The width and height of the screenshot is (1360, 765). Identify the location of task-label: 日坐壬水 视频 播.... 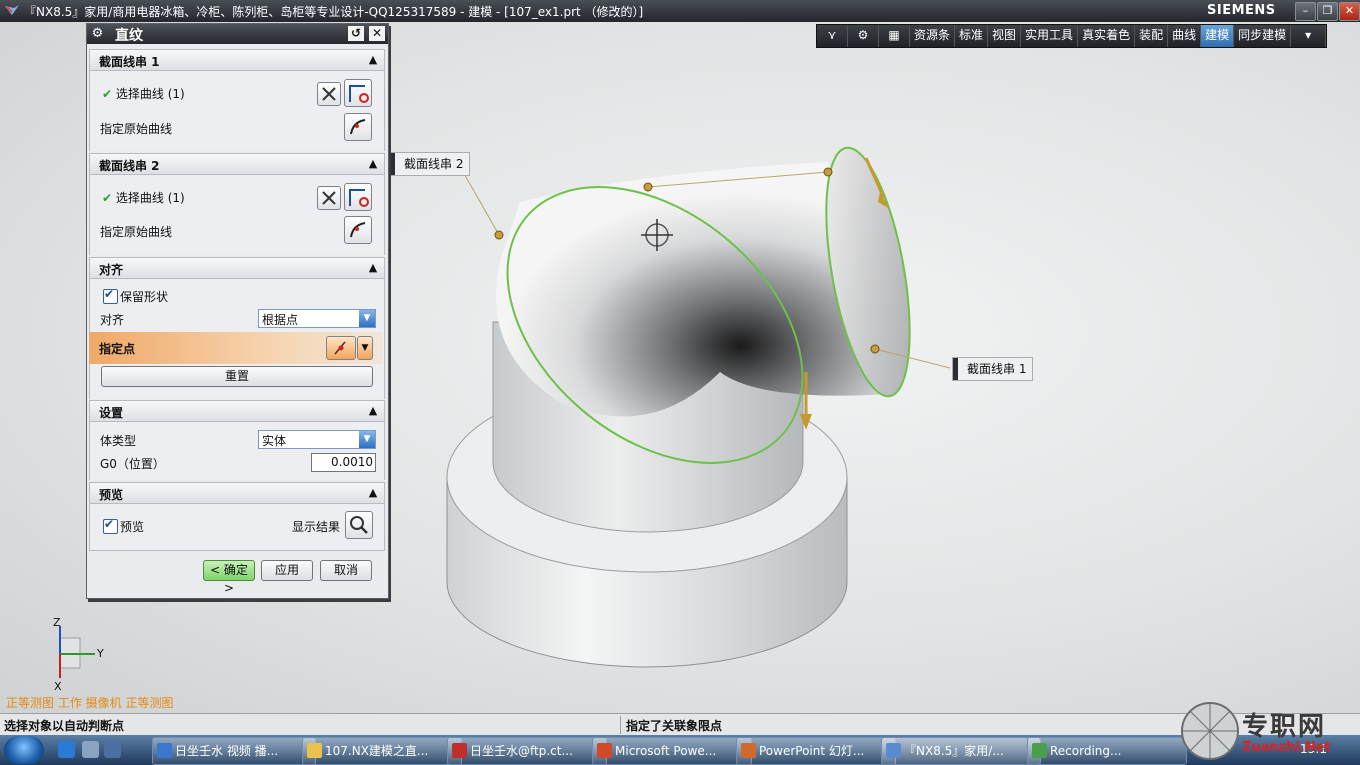
(227, 751).